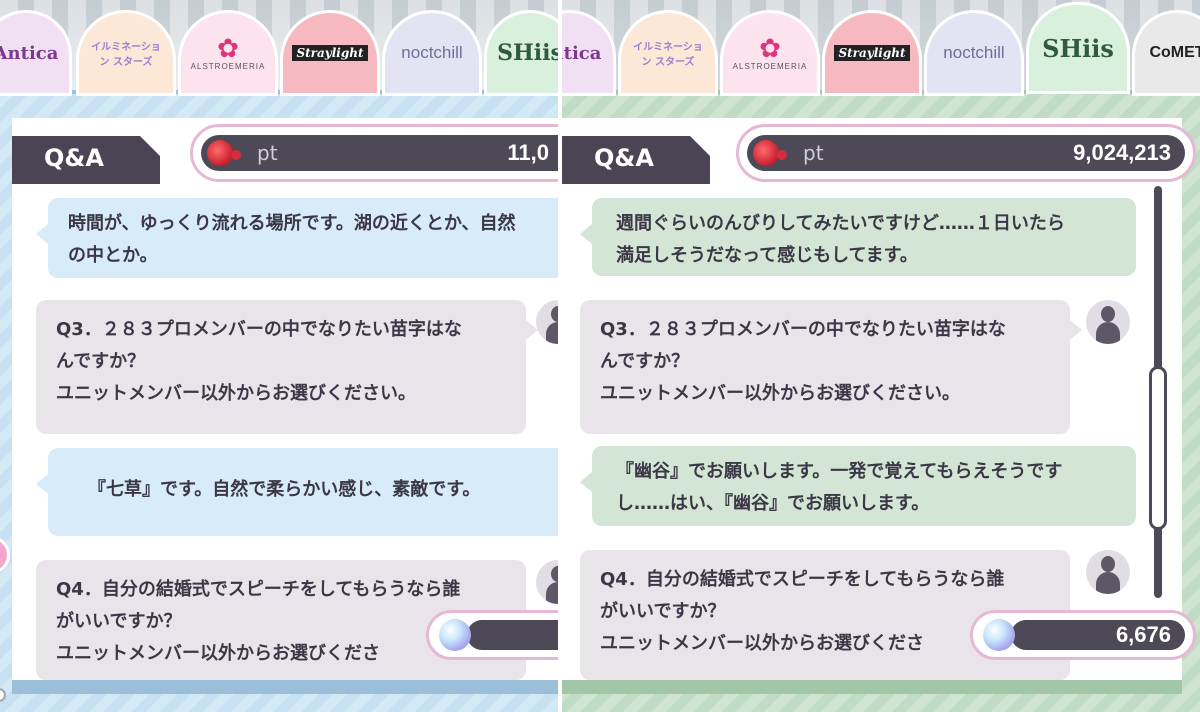 The height and width of the screenshot is (712, 1200). Describe the element at coordinates (512, 635) in the screenshot. I see `gem-counter-inner` at that location.